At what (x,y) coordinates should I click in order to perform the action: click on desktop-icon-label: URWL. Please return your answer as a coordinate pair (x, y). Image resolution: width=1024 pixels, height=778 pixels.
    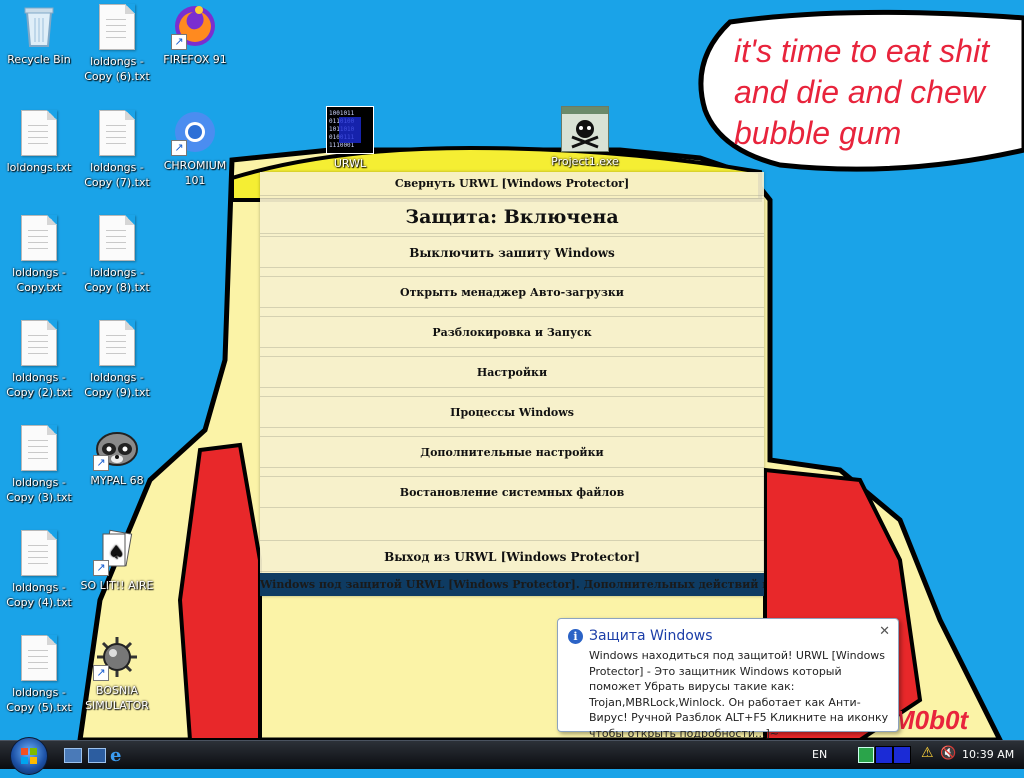
    Looking at the image, I should click on (350, 163).